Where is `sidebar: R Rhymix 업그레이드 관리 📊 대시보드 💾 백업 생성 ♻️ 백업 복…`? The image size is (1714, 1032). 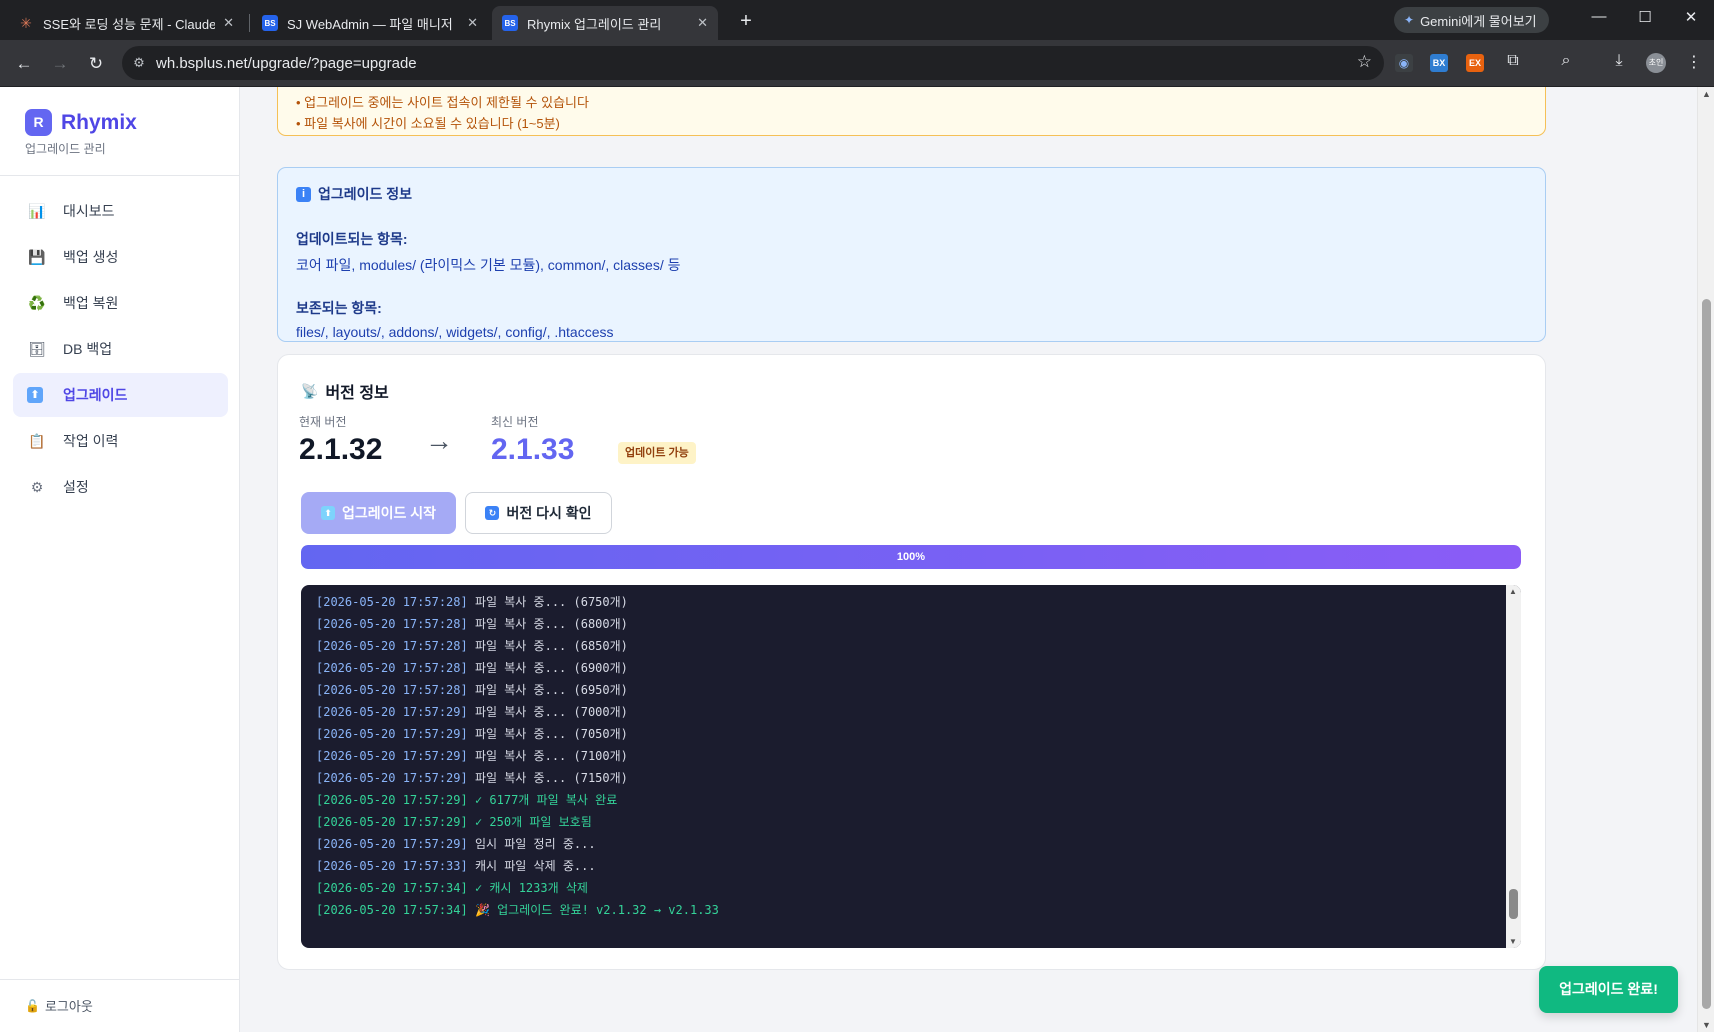
sidebar: R Rhymix 업그레이드 관리 📊 대시보드 💾 백업 생성 ♻️ 백업 복… is located at coordinates (120, 559).